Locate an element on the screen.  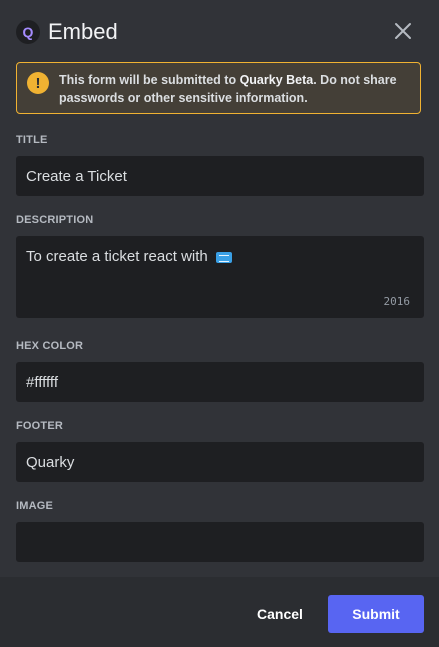
exclamation-icon: ! is located at coordinates (38, 83).